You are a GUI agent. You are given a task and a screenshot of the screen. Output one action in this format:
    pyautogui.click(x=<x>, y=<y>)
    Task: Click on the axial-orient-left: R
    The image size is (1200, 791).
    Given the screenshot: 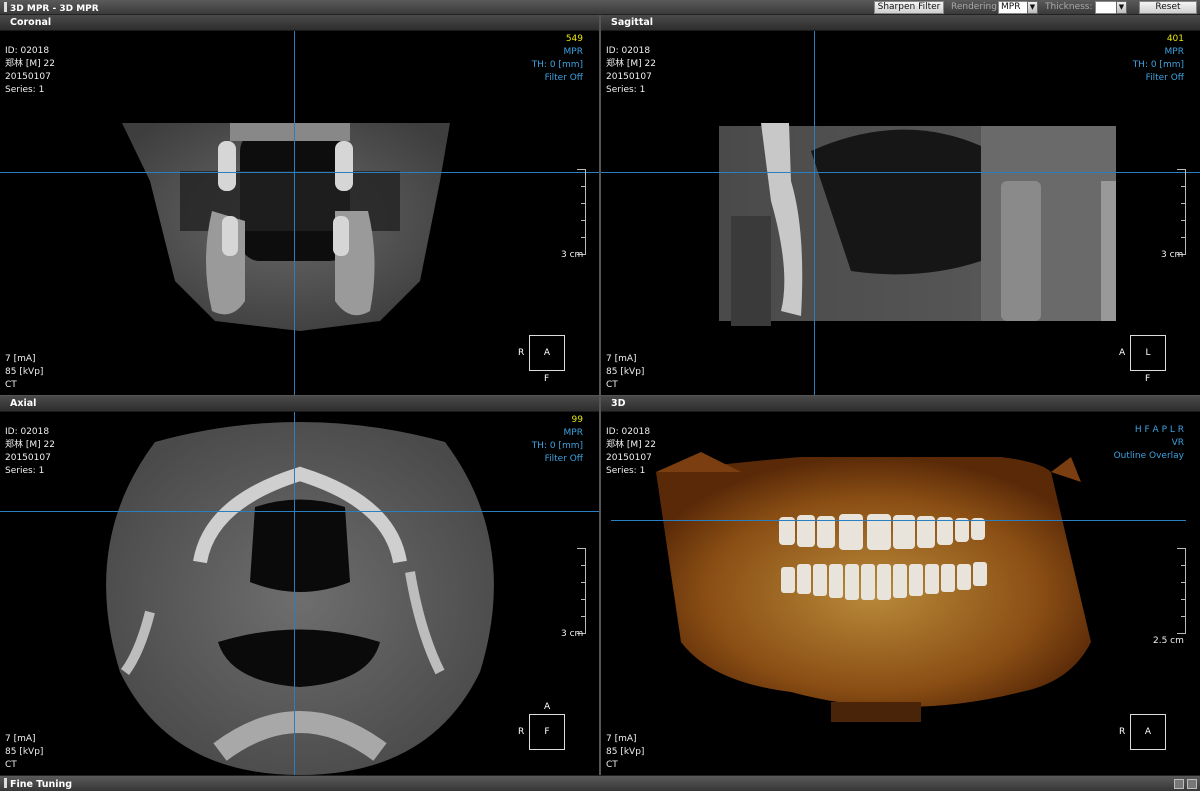 What is the action you would take?
    pyautogui.click(x=521, y=732)
    